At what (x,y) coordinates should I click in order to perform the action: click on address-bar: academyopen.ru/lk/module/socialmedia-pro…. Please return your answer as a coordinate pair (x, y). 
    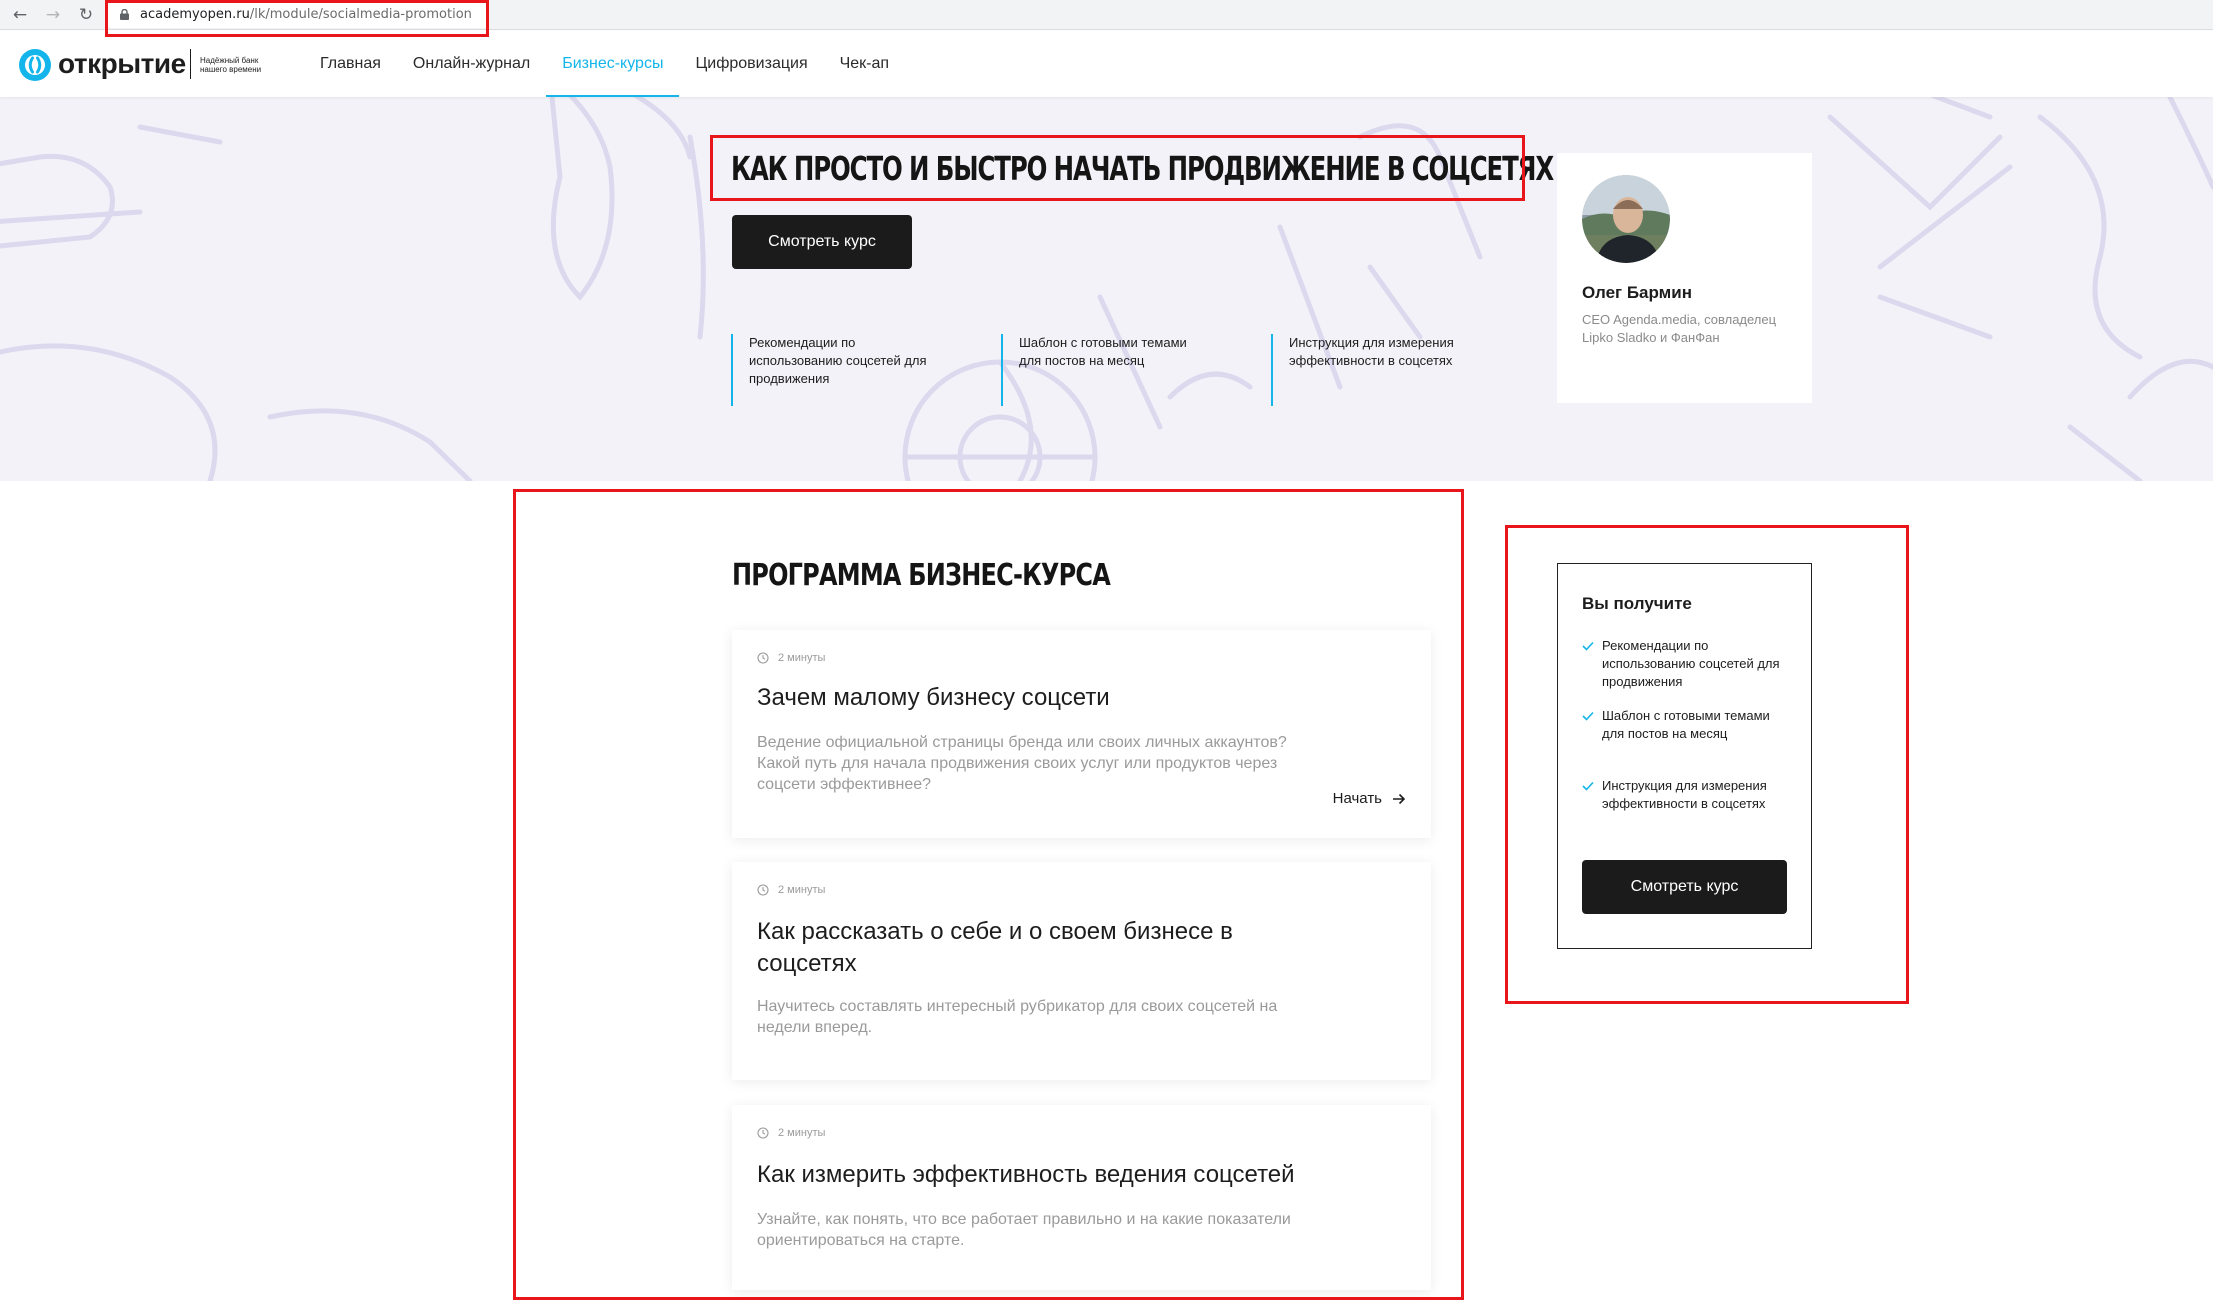
    Looking at the image, I should click on (298, 15).